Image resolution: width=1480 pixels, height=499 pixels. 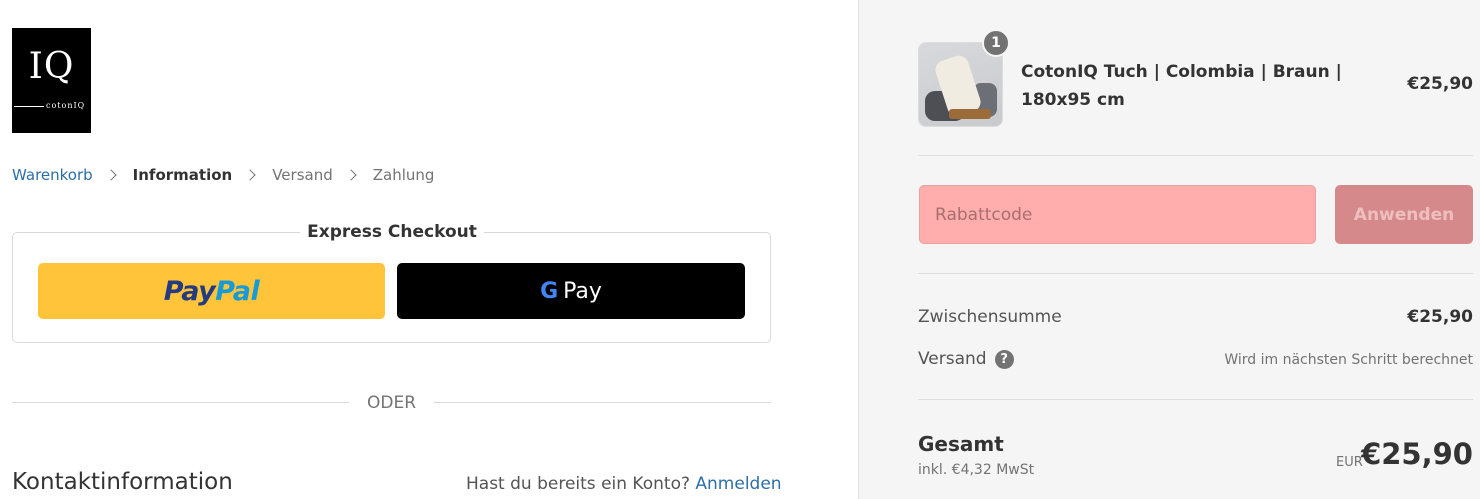 I want to click on google-pay-button: G Pay, so click(x=571, y=291).